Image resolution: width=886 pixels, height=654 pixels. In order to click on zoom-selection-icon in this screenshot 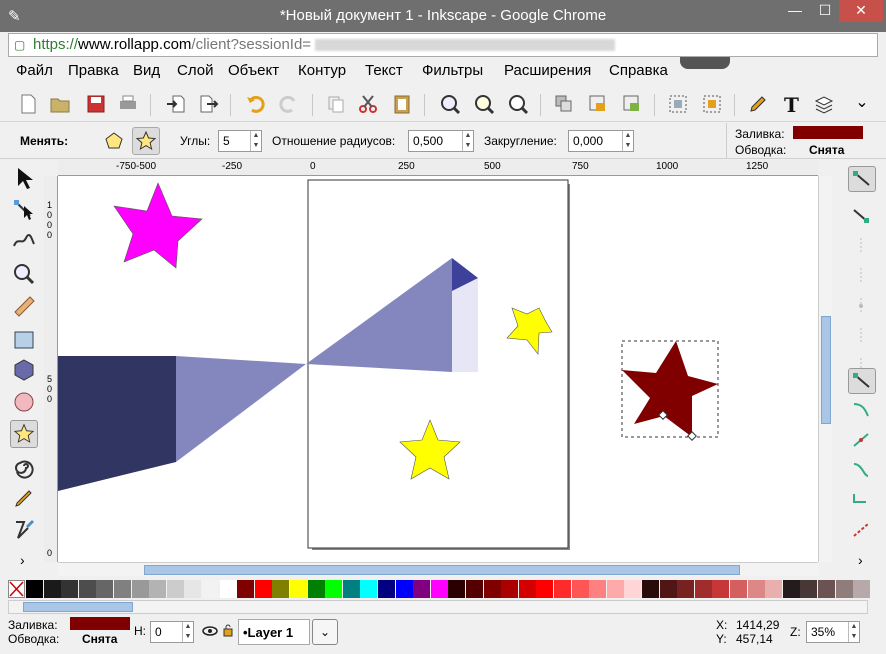, I will do `click(450, 104)`.